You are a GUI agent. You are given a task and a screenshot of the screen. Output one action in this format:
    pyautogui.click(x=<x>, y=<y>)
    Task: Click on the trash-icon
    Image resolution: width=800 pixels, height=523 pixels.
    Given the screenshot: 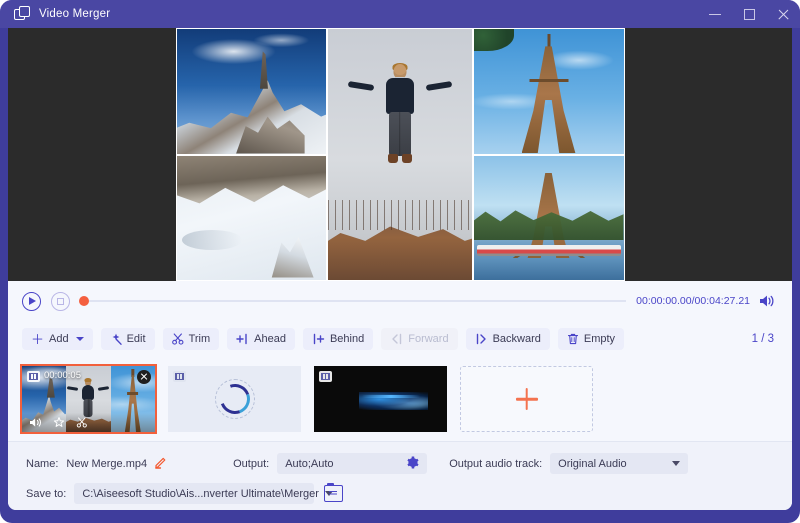 What is the action you would take?
    pyautogui.click(x=573, y=339)
    